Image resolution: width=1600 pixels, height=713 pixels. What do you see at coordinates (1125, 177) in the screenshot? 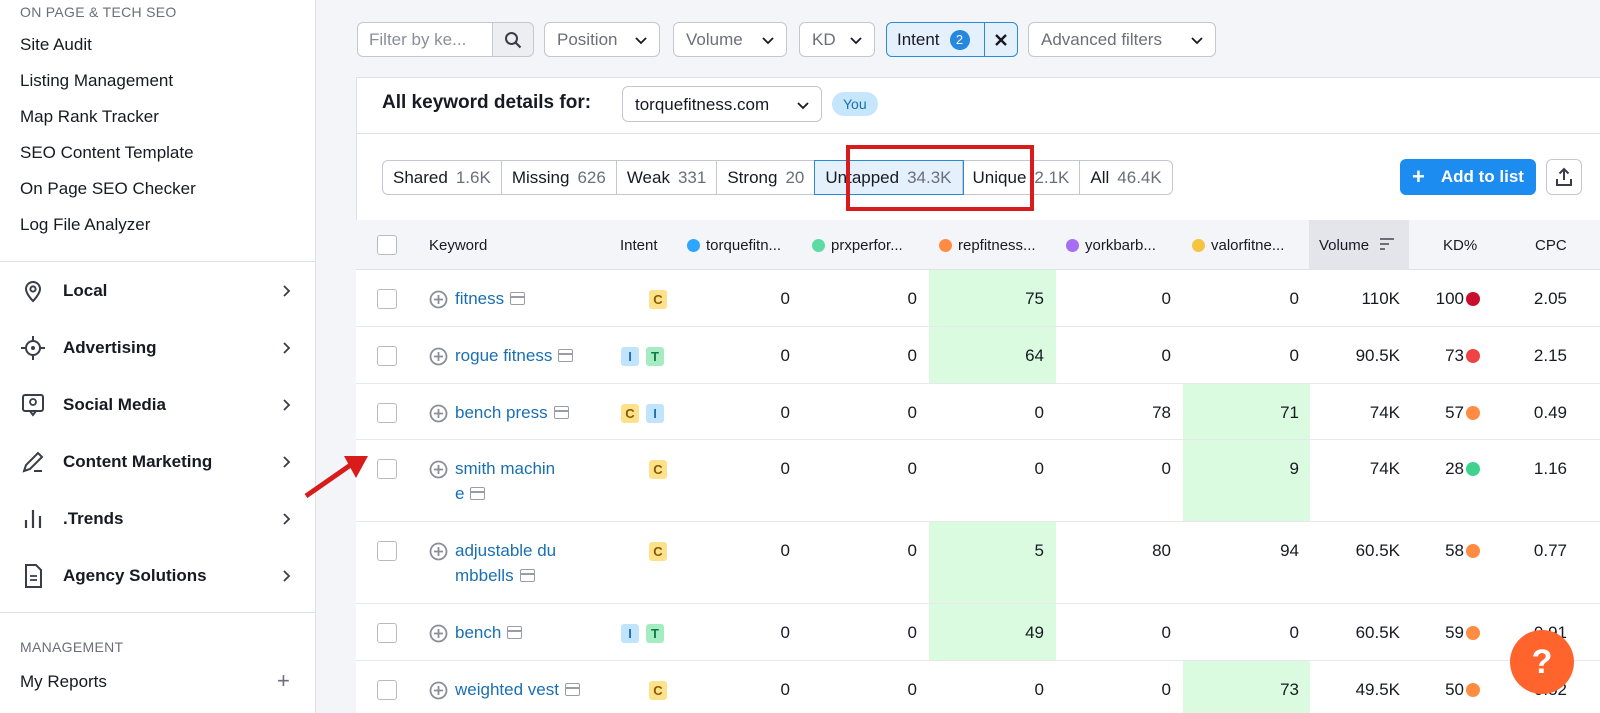
I see `tab-all: All 46.4K` at bounding box center [1125, 177].